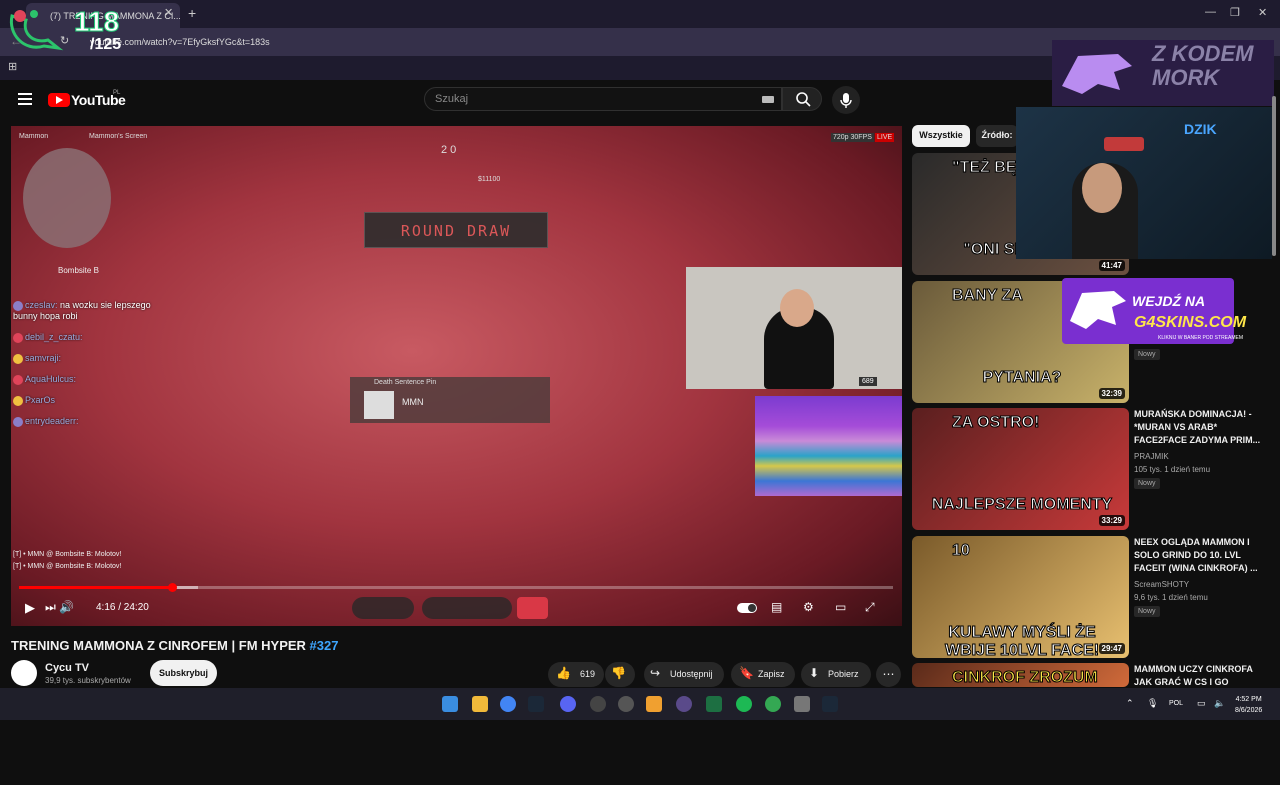 The image size is (1280, 785). I want to click on play-icon: ▶, so click(30, 608).